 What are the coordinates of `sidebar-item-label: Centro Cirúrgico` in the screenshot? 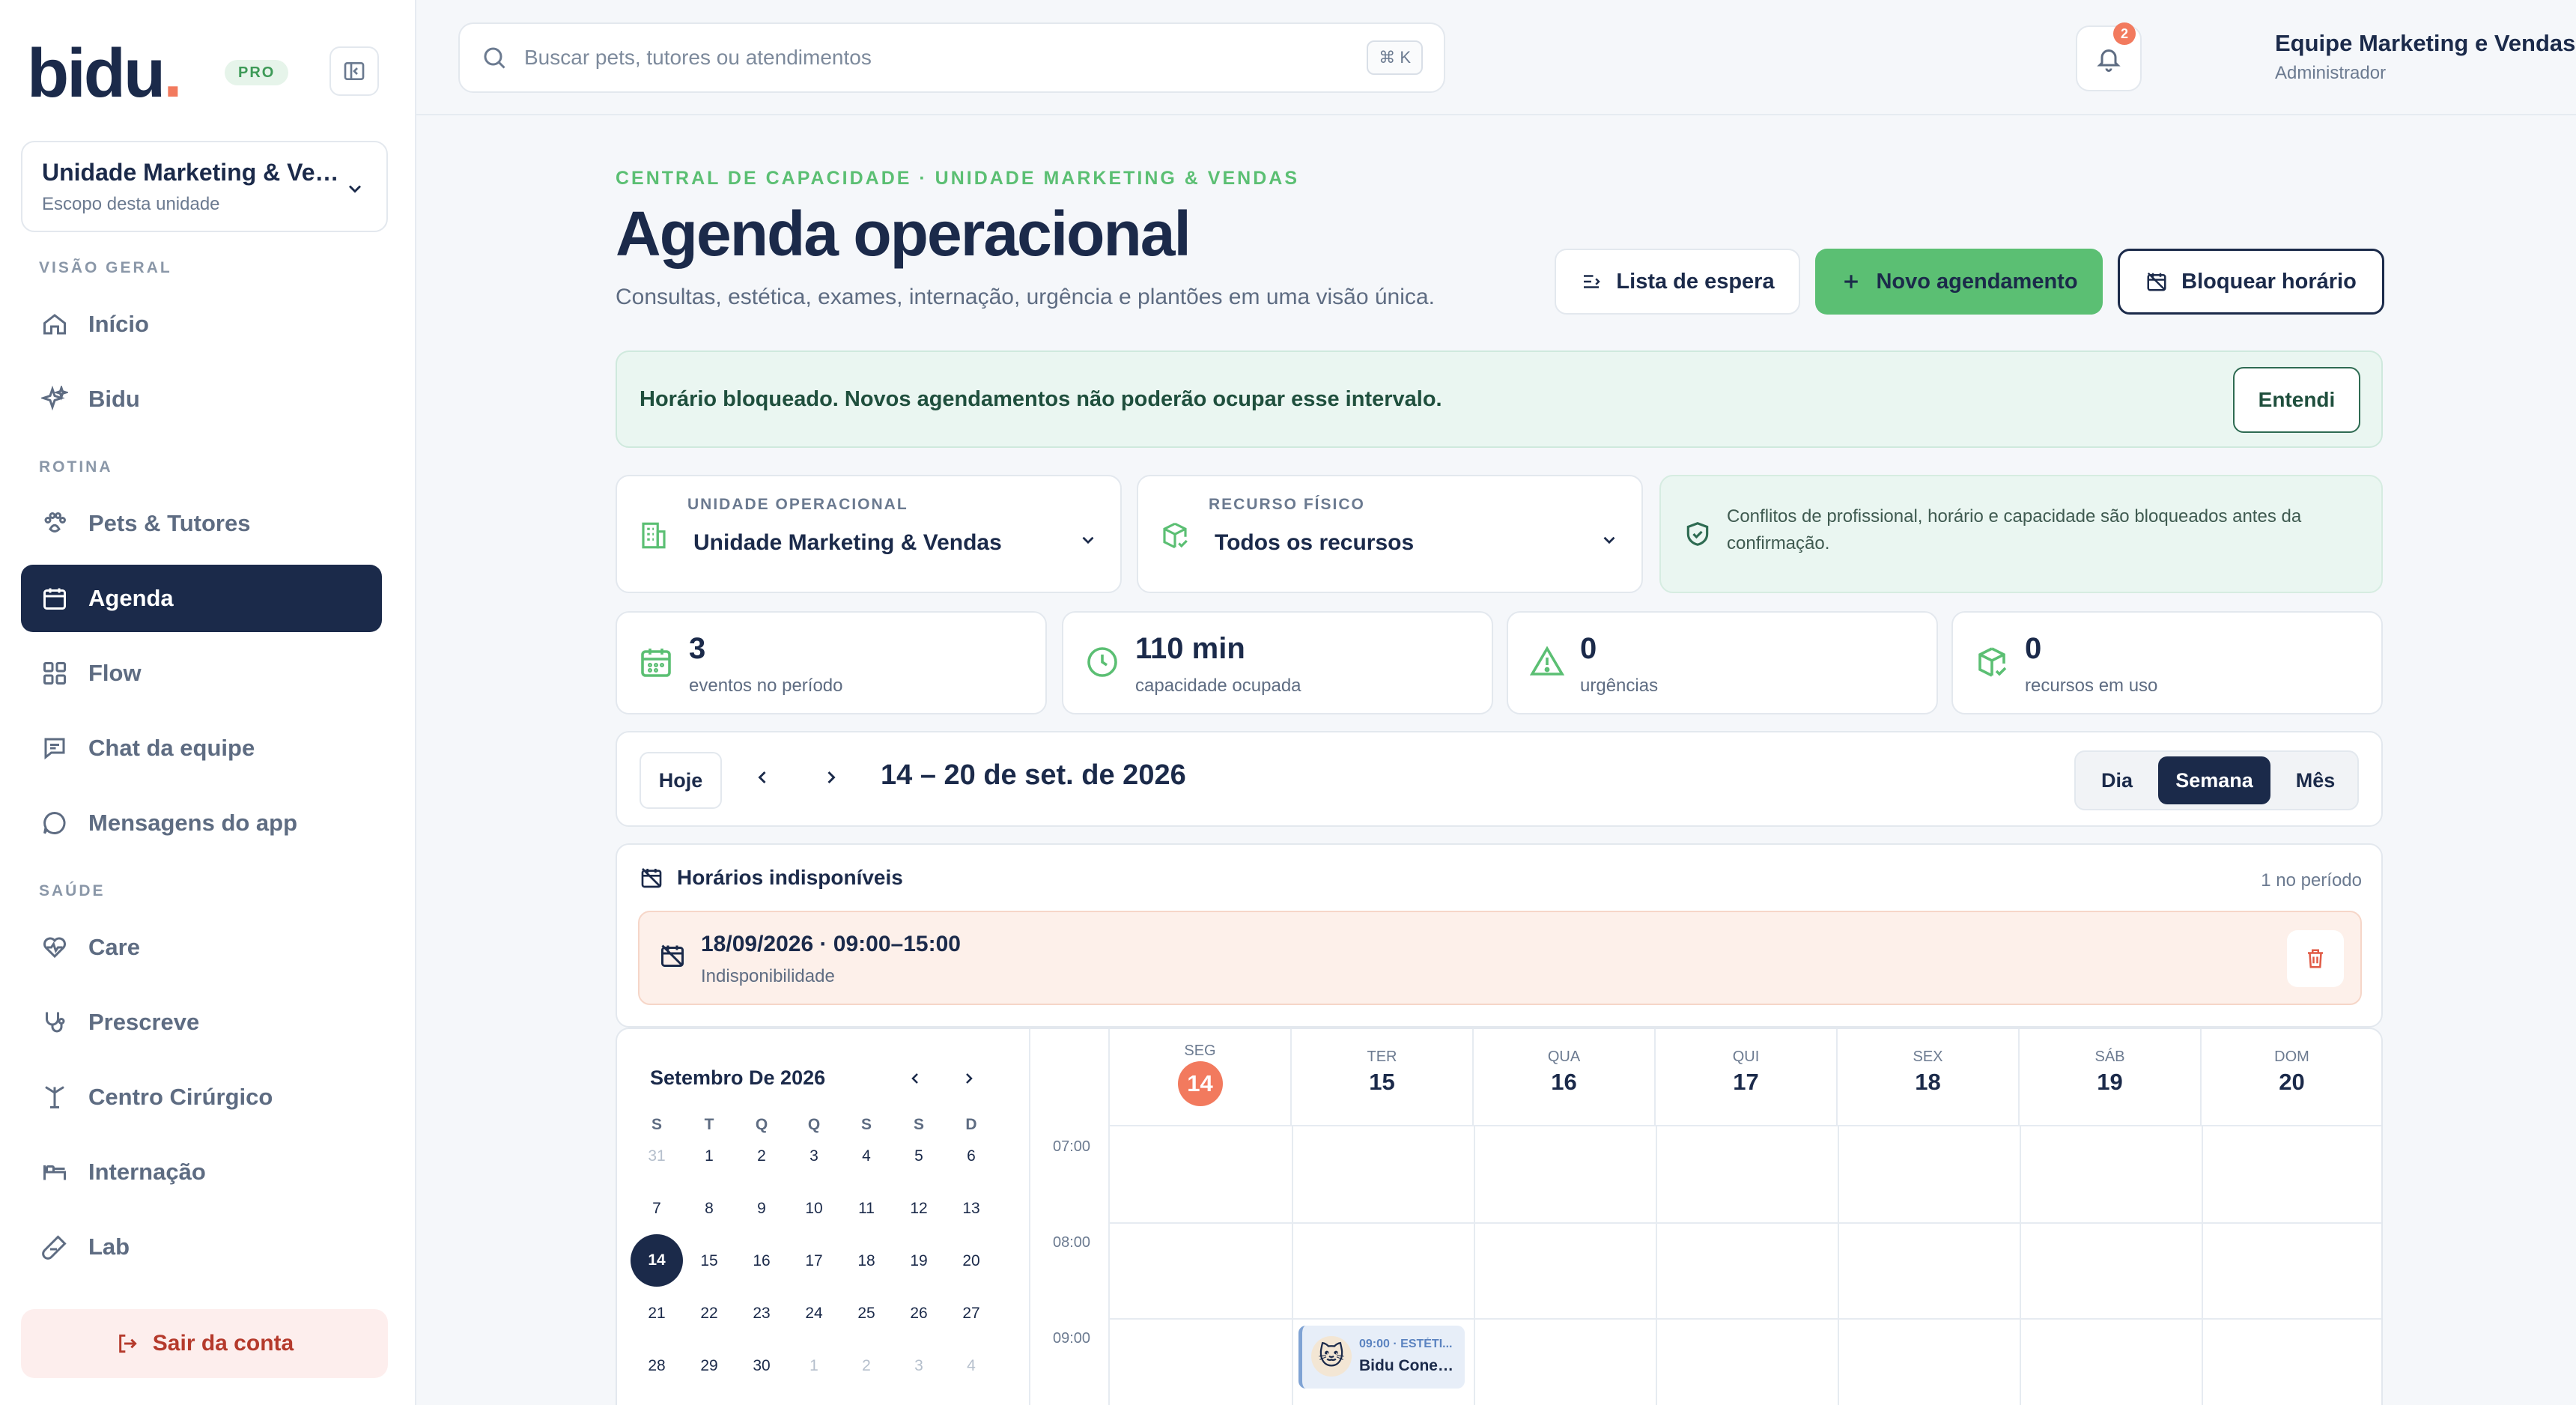 It's located at (180, 1097).